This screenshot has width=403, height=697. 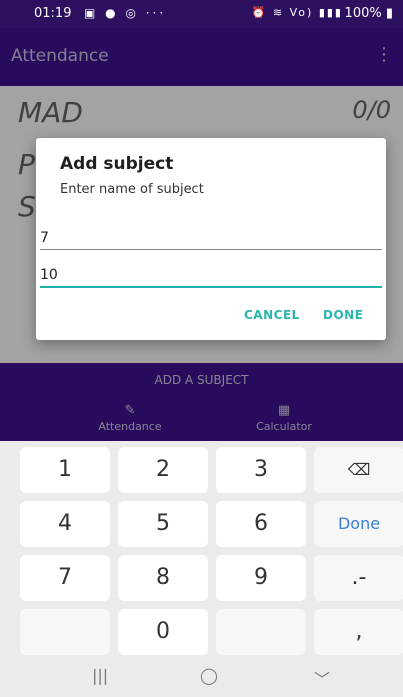 I want to click on key-3: 3, so click(x=261, y=470).